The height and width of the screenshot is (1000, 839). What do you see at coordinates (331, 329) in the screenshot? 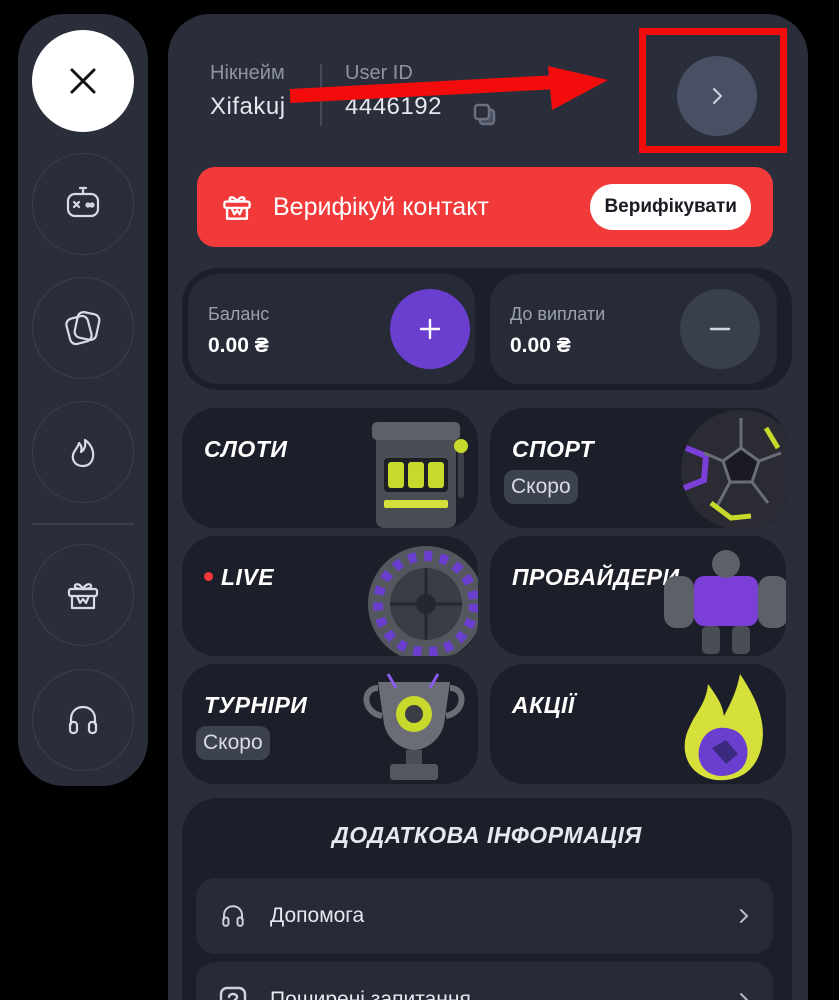
I see `balance-card: Баланс 0.00 ₴` at bounding box center [331, 329].